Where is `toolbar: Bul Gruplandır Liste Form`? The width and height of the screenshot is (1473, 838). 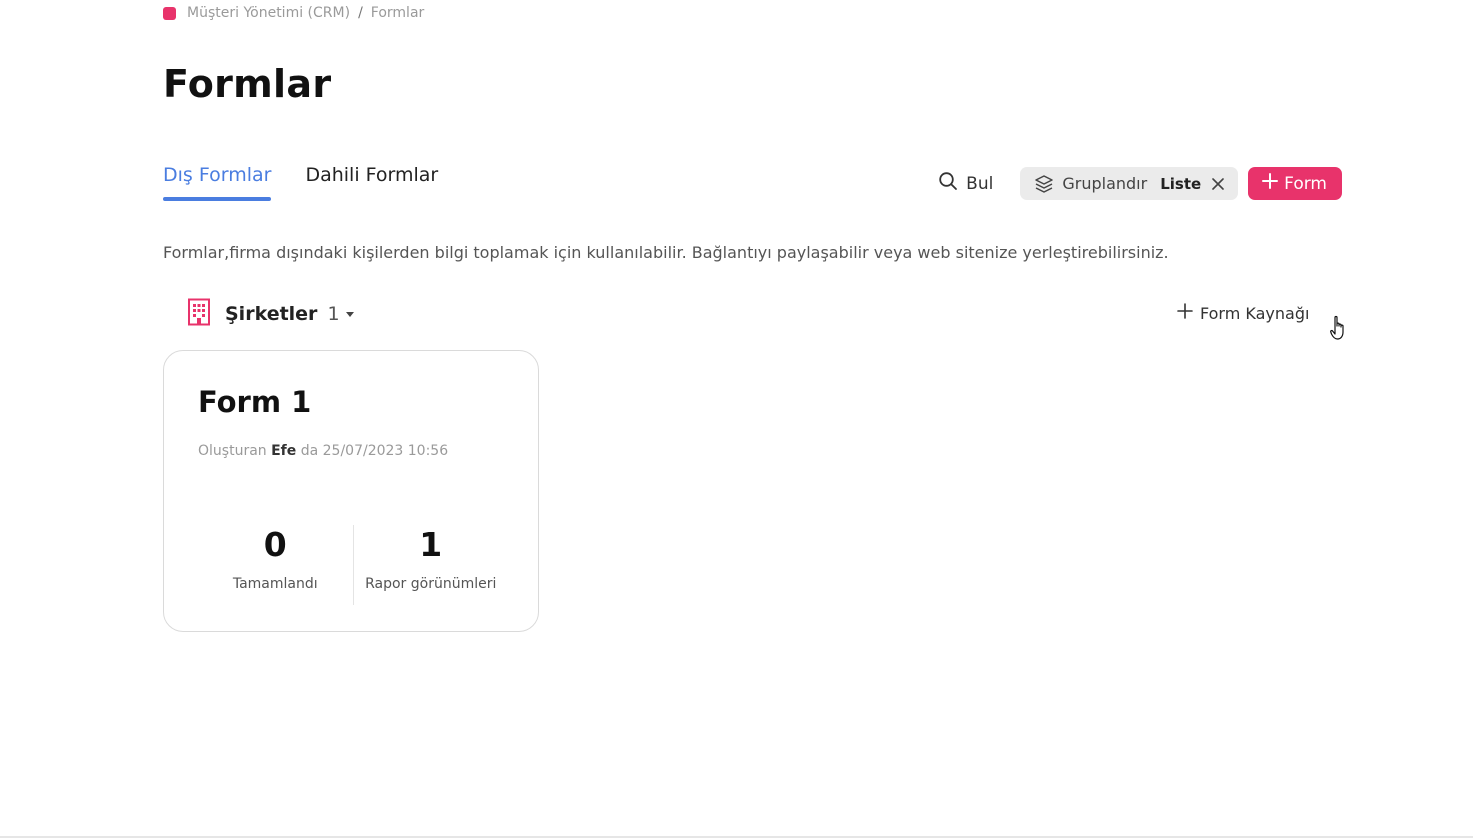
toolbar: Bul Gruplandır Liste Form is located at coordinates (1140, 183).